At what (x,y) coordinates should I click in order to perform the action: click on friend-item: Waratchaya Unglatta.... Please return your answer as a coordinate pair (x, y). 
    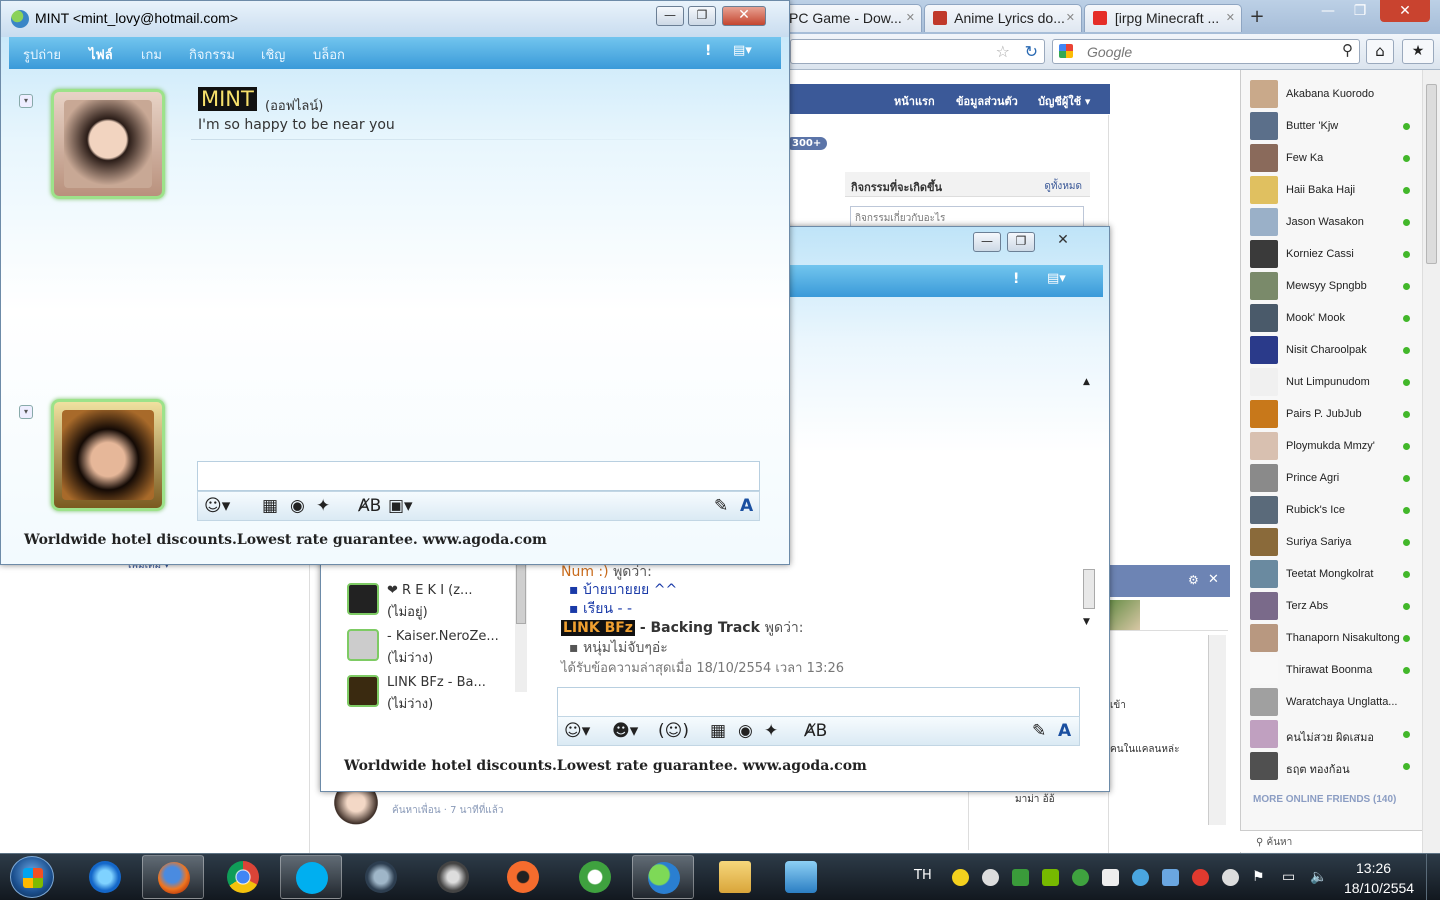
    Looking at the image, I should click on (1333, 703).